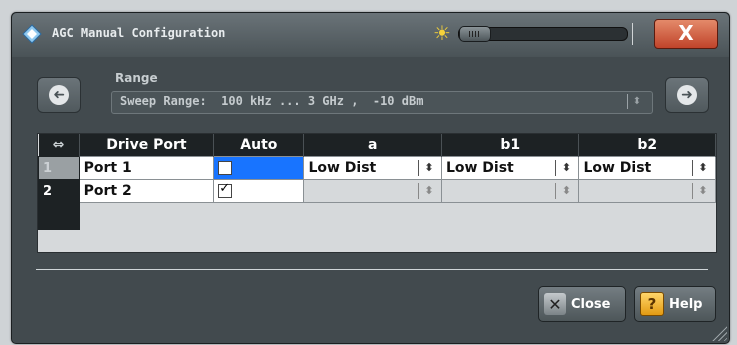  I want to click on a-value: Low Dist, so click(342, 168).